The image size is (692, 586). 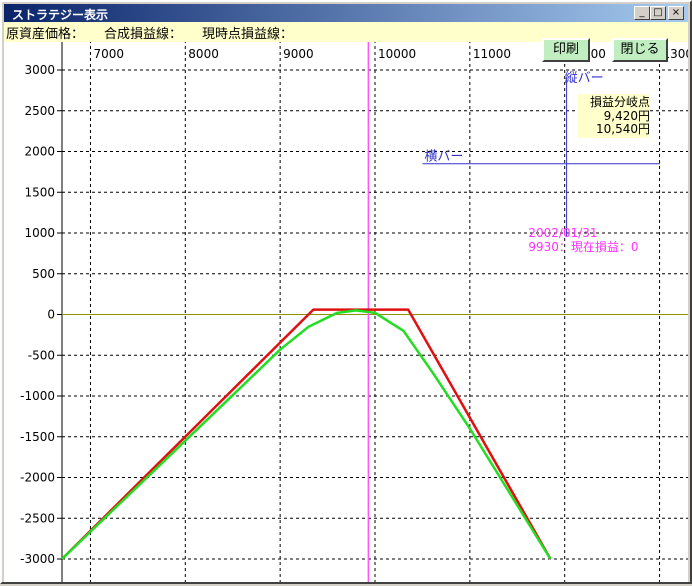 What do you see at coordinates (37, 478) in the screenshot?
I see `y-tick-label: -2000` at bounding box center [37, 478].